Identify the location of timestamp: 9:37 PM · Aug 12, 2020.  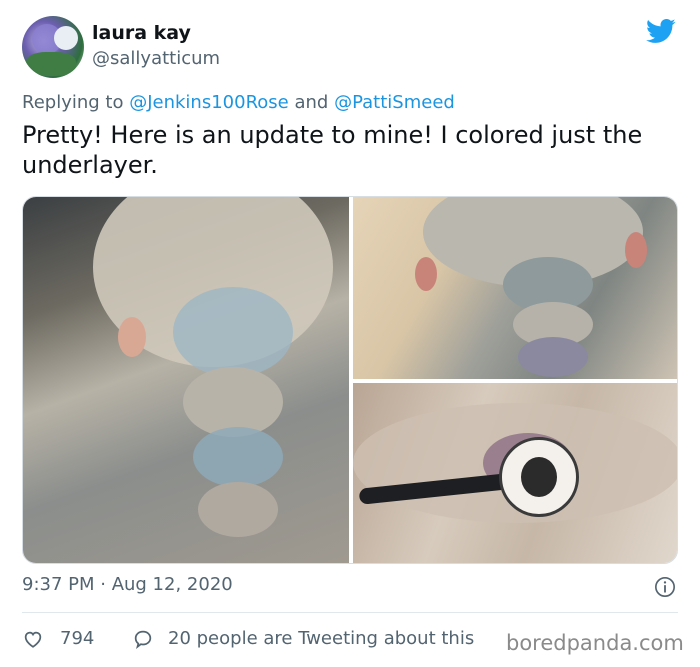
(127, 584).